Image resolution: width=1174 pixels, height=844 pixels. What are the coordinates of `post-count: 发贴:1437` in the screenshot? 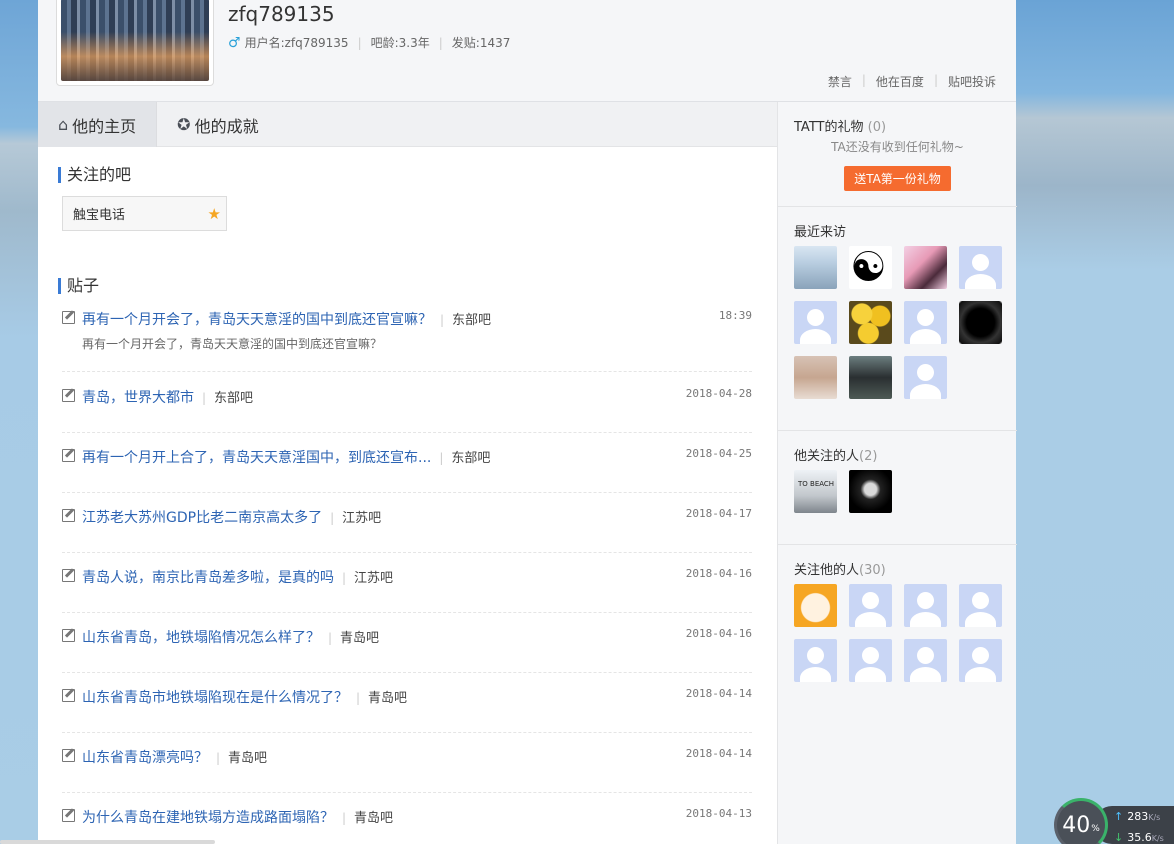 It's located at (481, 43).